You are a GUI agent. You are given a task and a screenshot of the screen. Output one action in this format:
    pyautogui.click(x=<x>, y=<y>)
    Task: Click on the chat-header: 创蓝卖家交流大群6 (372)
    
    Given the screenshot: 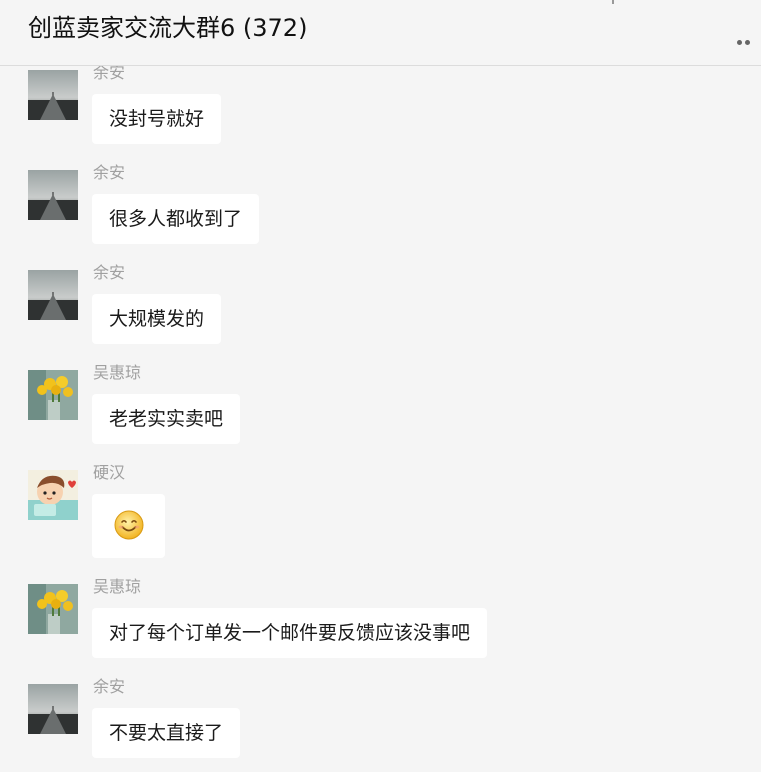 What is the action you would take?
    pyautogui.click(x=380, y=33)
    